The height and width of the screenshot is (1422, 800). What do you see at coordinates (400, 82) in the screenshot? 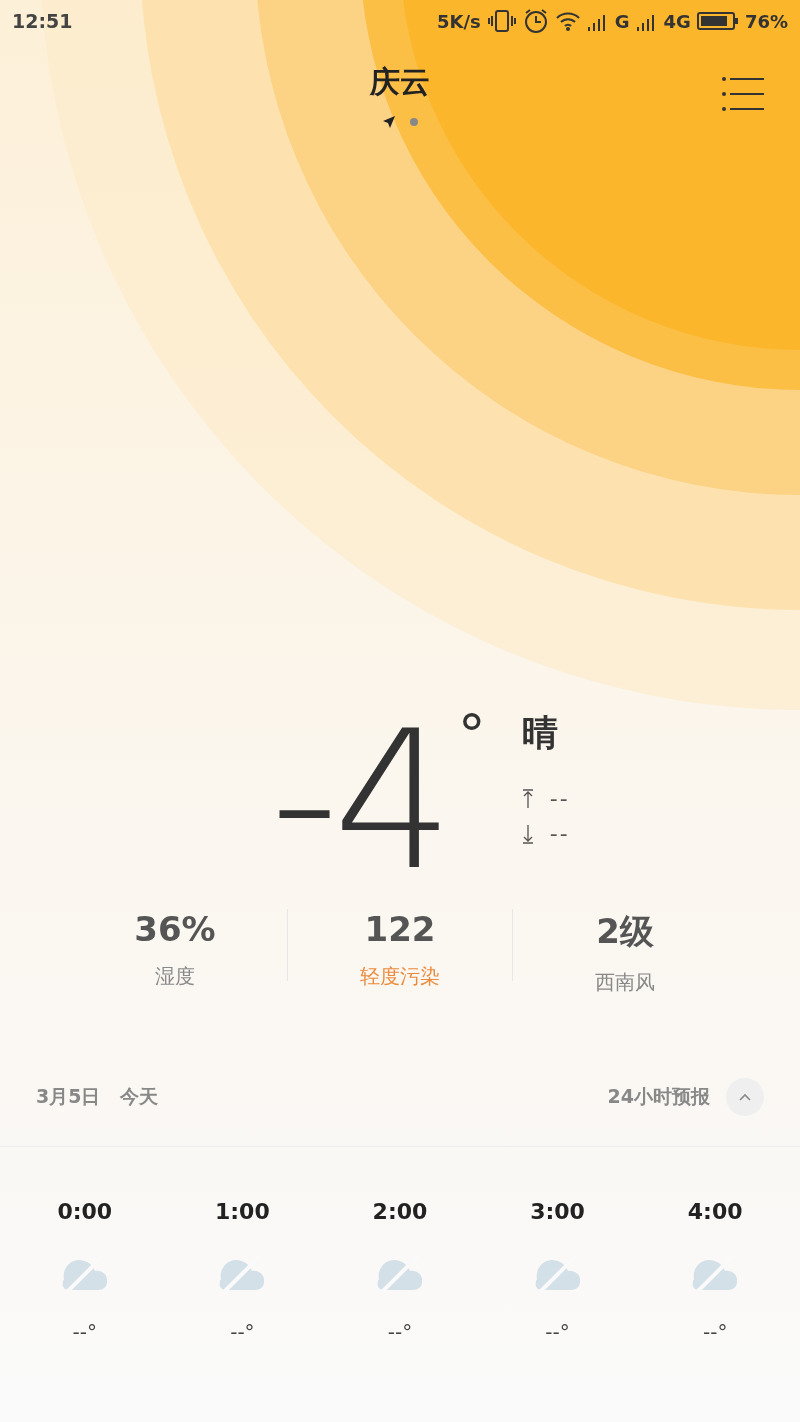
I see `city-name: 庆云` at bounding box center [400, 82].